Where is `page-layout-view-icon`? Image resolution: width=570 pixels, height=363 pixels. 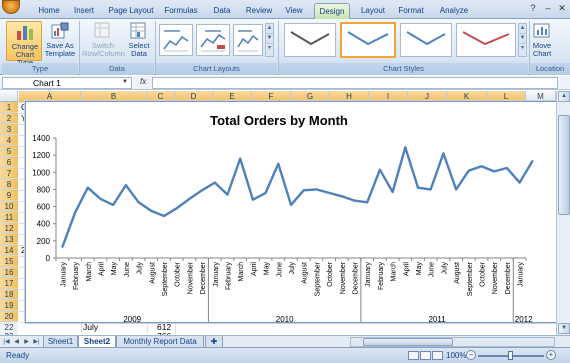 page-layout-view-icon is located at coordinates (425, 355).